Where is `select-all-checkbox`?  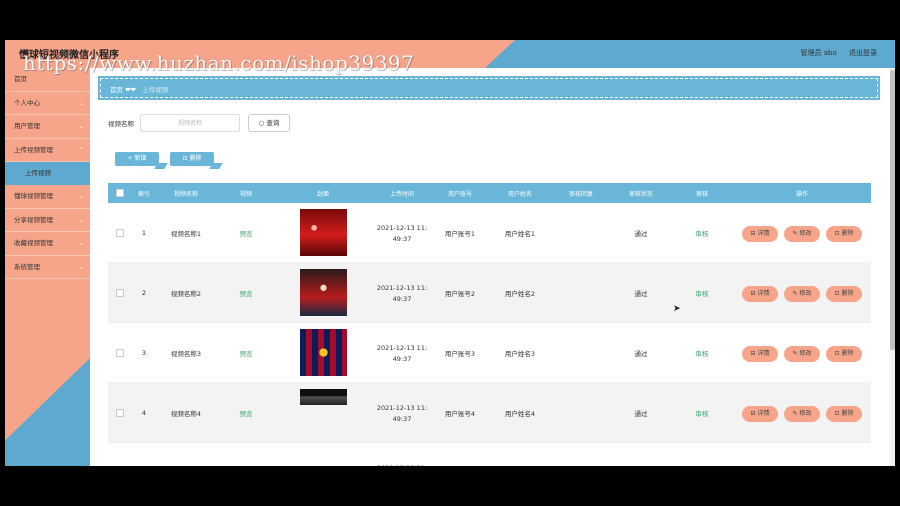 select-all-checkbox is located at coordinates (120, 193).